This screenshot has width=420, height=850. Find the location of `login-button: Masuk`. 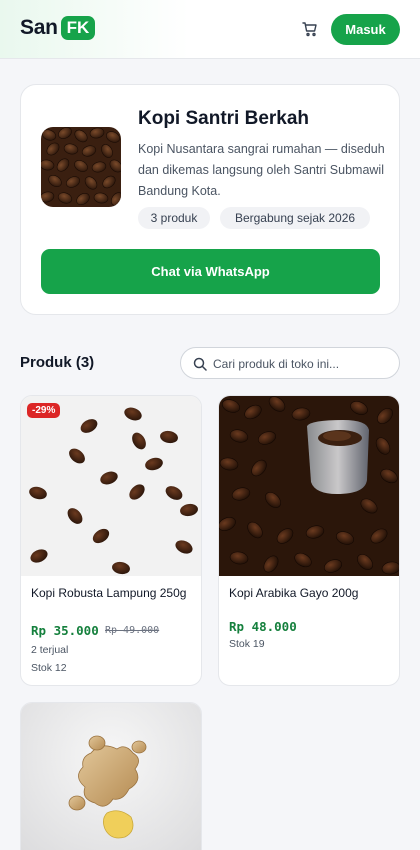

login-button: Masuk is located at coordinates (365, 29).